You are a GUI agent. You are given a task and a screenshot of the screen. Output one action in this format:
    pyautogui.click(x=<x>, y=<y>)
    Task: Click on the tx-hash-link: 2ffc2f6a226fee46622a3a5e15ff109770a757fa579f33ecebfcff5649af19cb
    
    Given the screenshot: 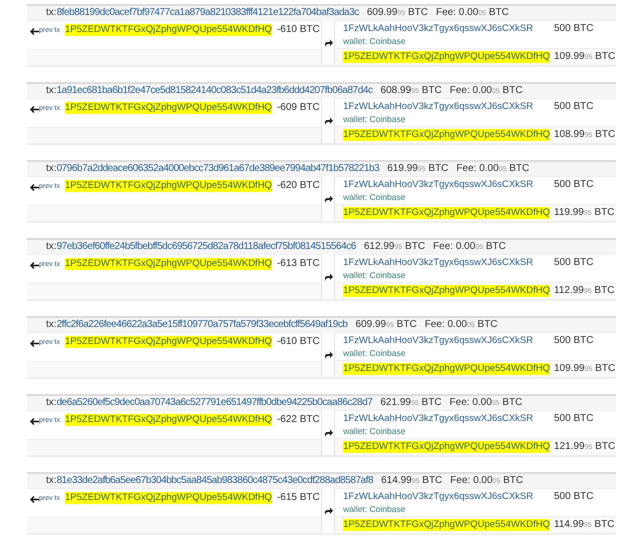 What is the action you would take?
    pyautogui.click(x=202, y=325)
    